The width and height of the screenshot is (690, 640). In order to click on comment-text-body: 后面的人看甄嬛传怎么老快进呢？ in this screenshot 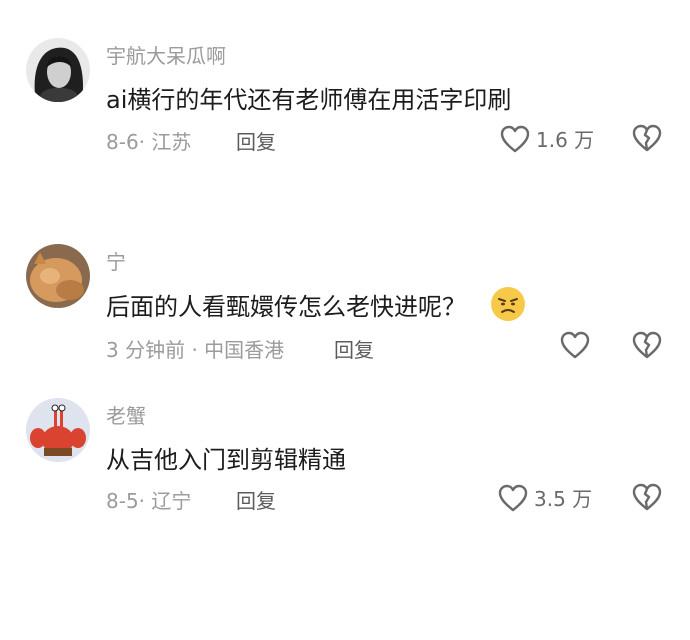, I will do `click(286, 306)`.